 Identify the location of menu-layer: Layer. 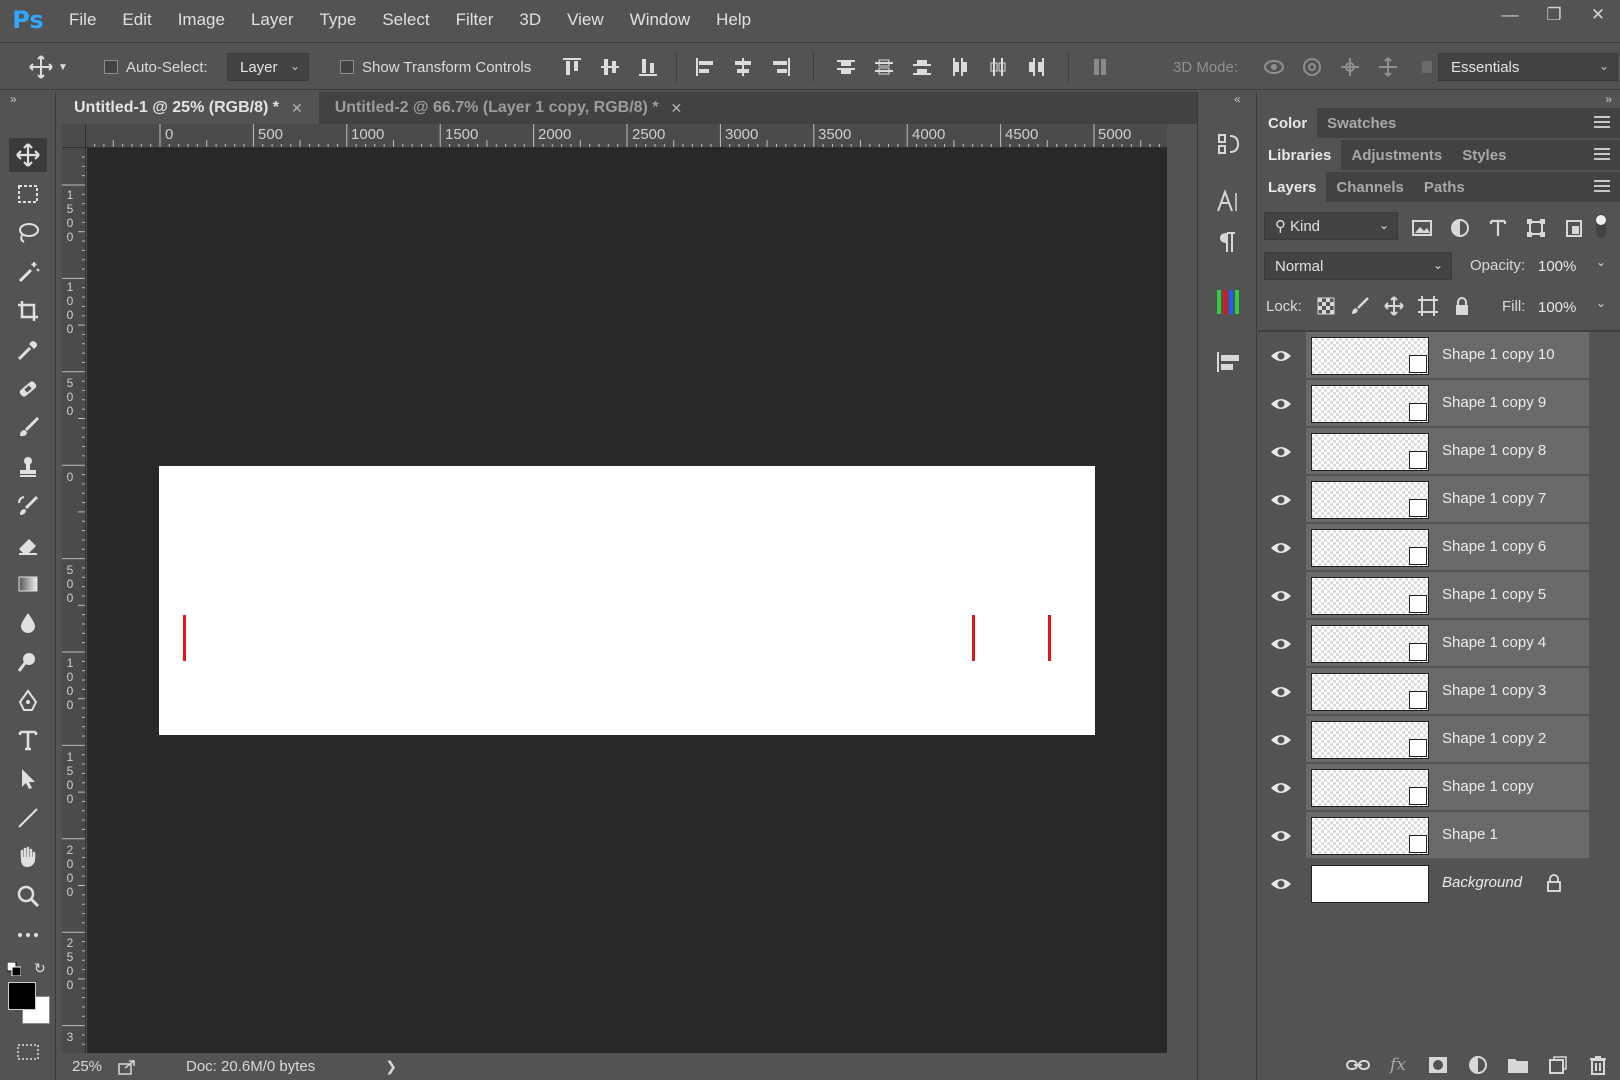
(272, 20).